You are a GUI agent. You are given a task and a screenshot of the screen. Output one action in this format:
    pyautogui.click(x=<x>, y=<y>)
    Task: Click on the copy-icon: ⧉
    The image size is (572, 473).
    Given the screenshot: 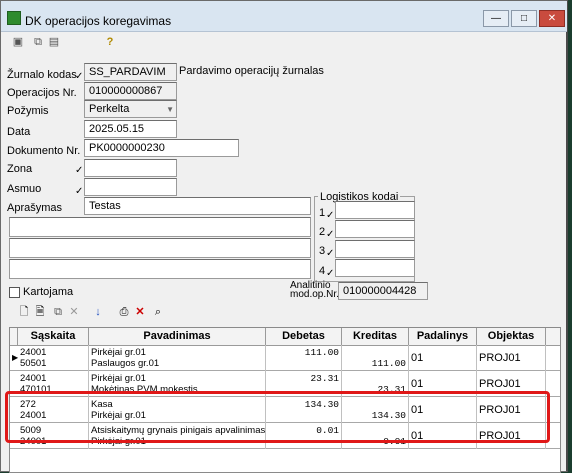 What is the action you would take?
    pyautogui.click(x=38, y=42)
    